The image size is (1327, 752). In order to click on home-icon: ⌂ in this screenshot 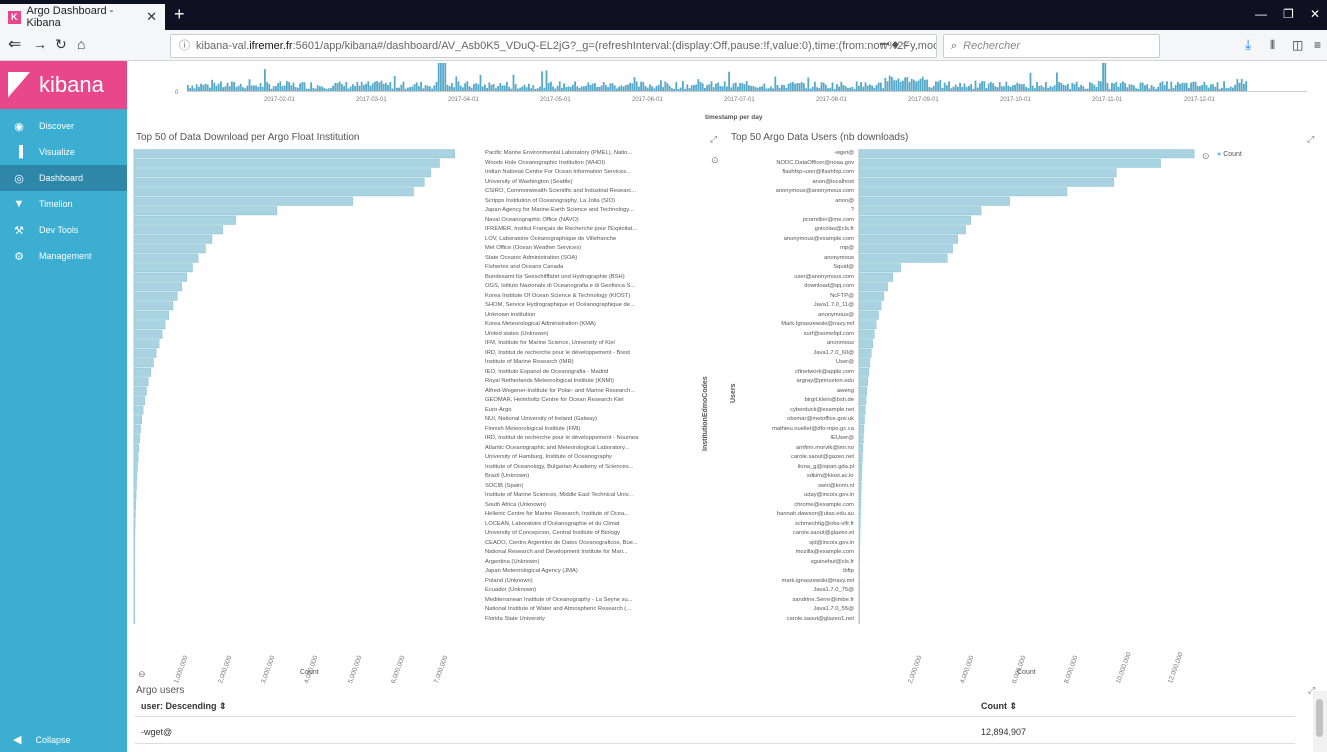, I will do `click(81, 44)`.